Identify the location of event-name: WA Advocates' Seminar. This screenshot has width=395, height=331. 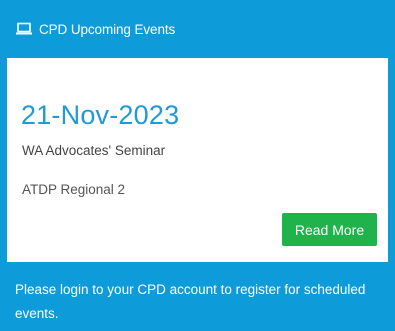
(94, 150).